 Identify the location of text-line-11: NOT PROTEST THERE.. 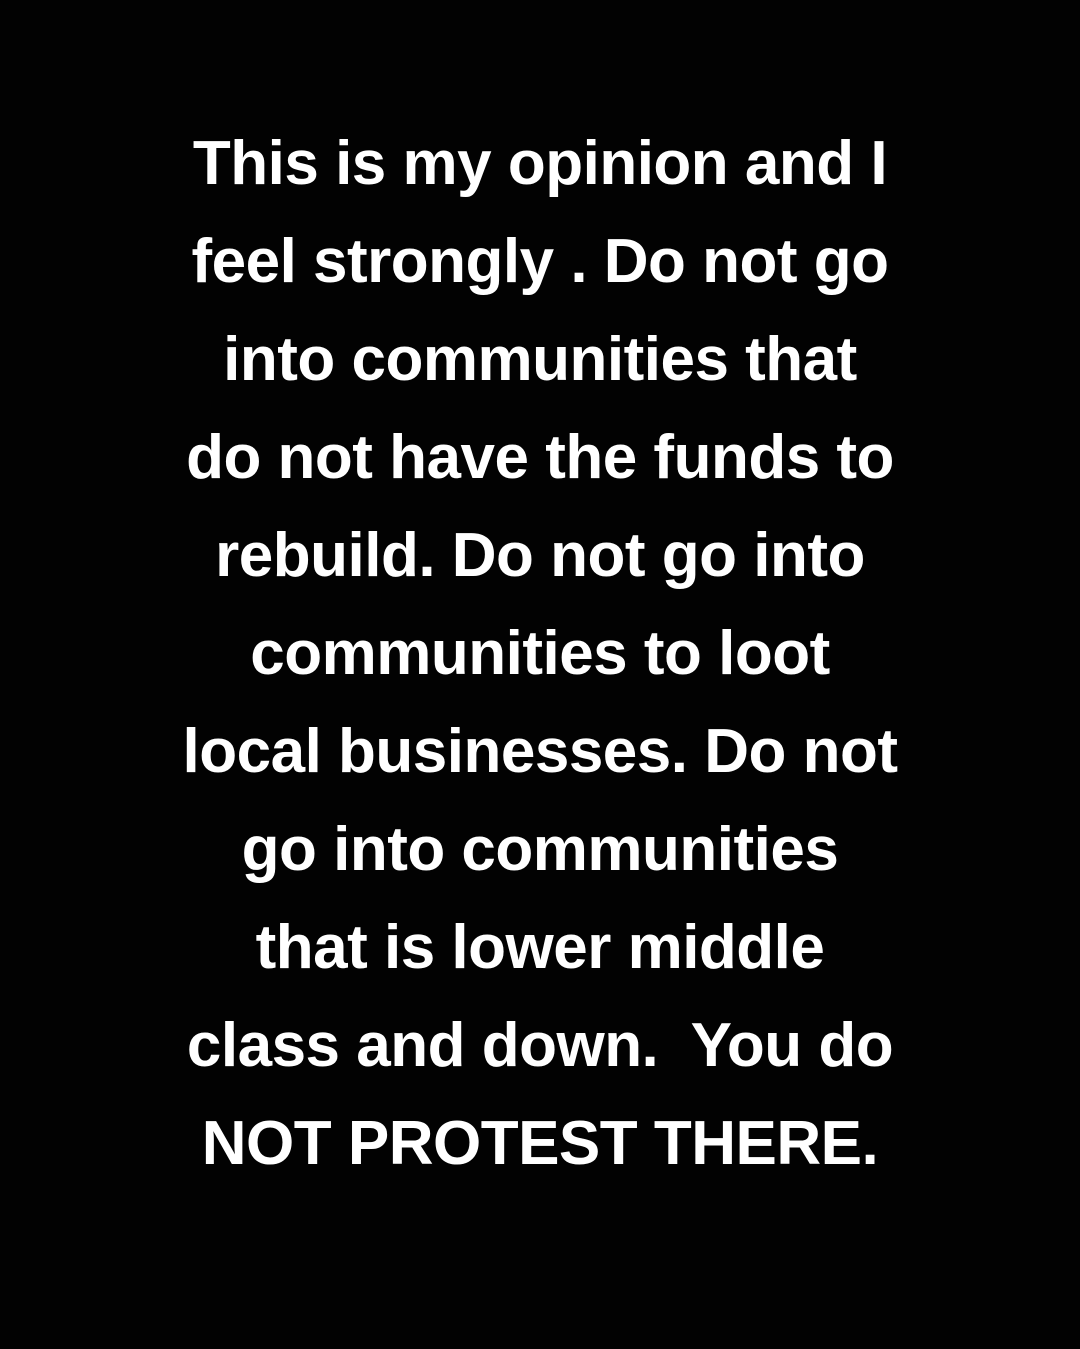
(540, 1143).